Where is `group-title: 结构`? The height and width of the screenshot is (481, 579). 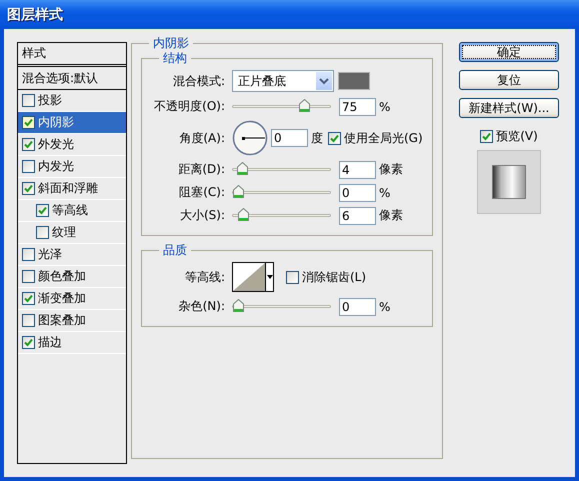
group-title: 结构 is located at coordinates (175, 58).